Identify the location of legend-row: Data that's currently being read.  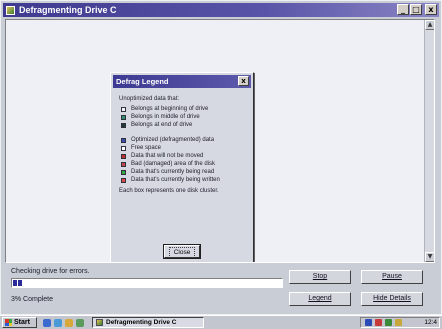
(184, 172).